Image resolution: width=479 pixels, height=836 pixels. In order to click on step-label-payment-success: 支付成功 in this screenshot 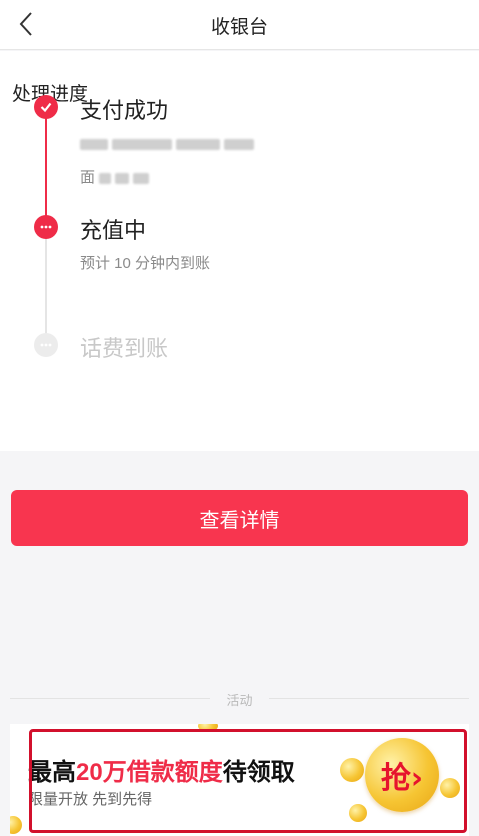, I will do `click(124, 110)`.